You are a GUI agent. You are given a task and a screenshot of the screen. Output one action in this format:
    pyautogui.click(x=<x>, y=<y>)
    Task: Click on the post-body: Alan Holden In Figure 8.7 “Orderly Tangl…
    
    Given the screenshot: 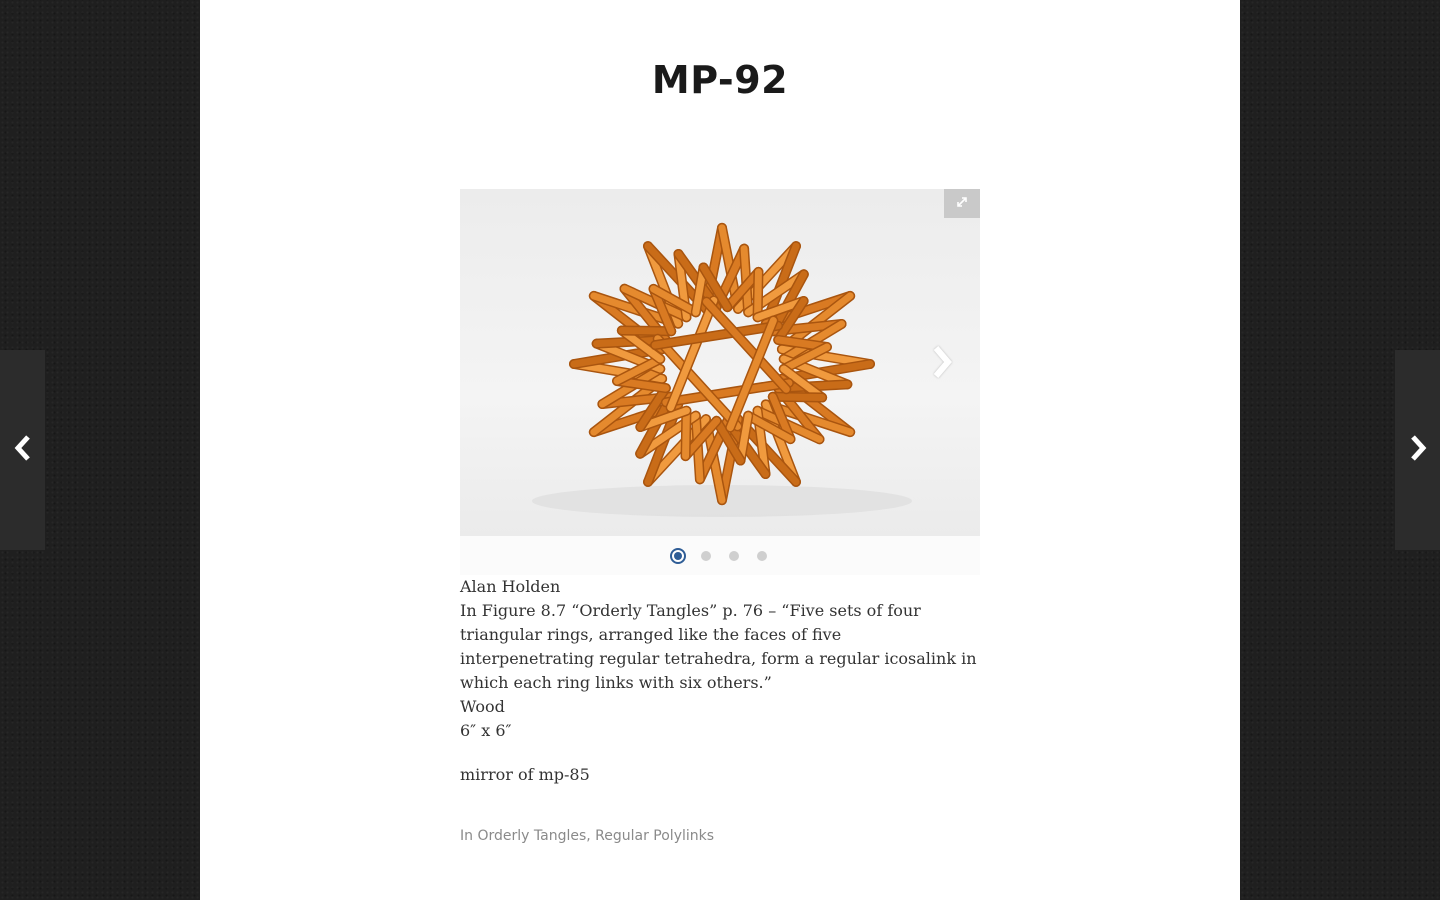 What is the action you would take?
    pyautogui.click(x=720, y=681)
    